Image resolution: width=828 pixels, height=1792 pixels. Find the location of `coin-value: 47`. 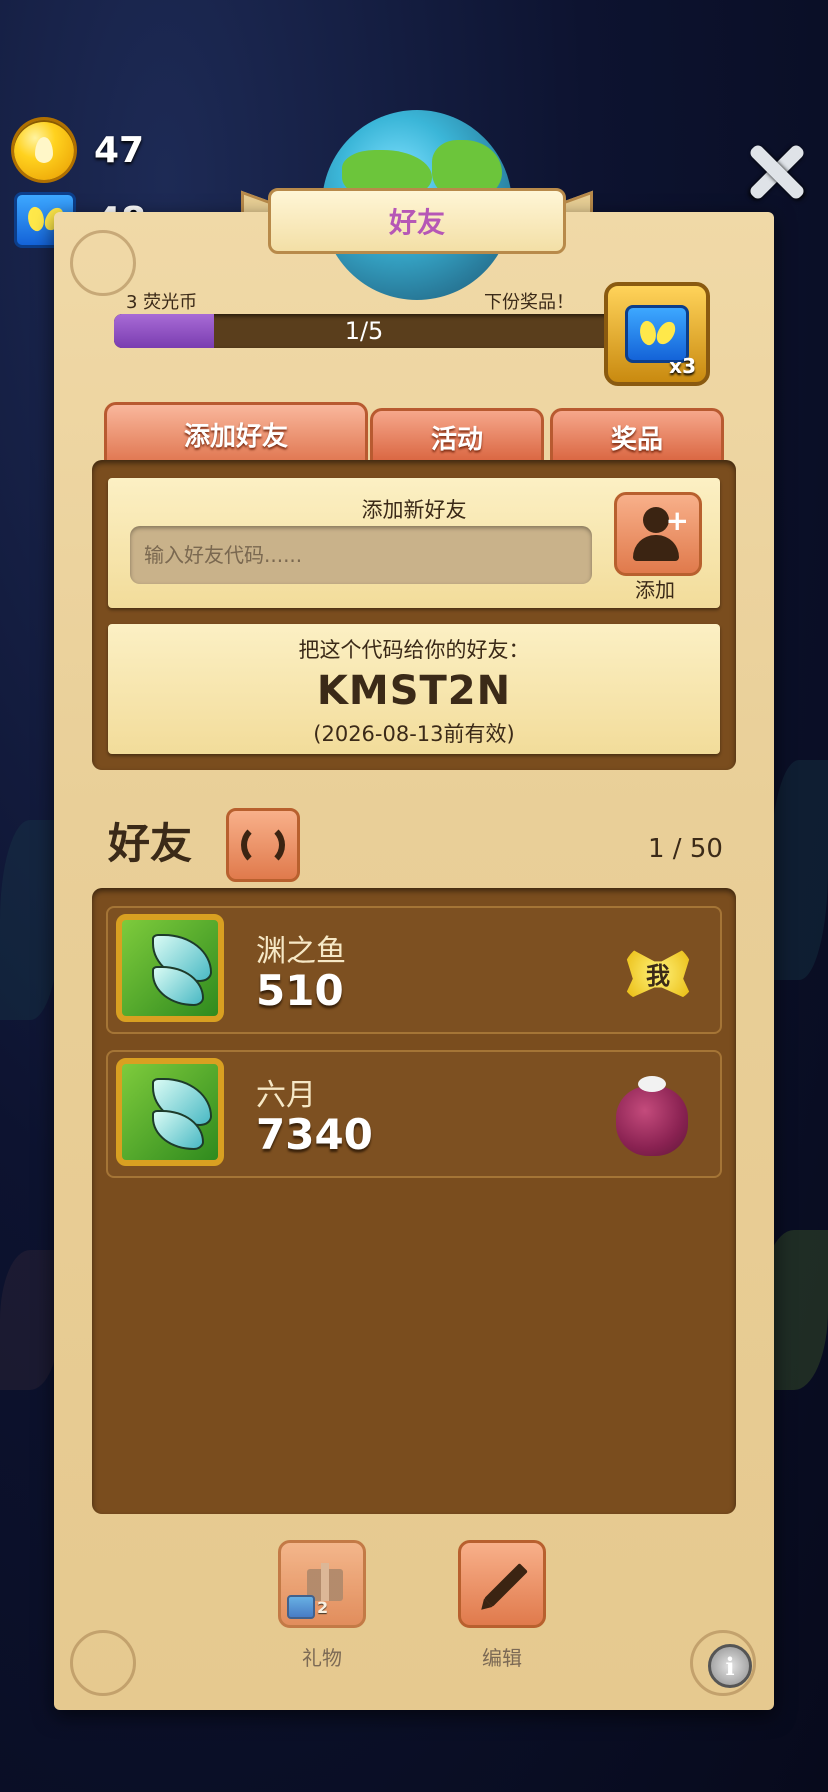

coin-value: 47 is located at coordinates (119, 150).